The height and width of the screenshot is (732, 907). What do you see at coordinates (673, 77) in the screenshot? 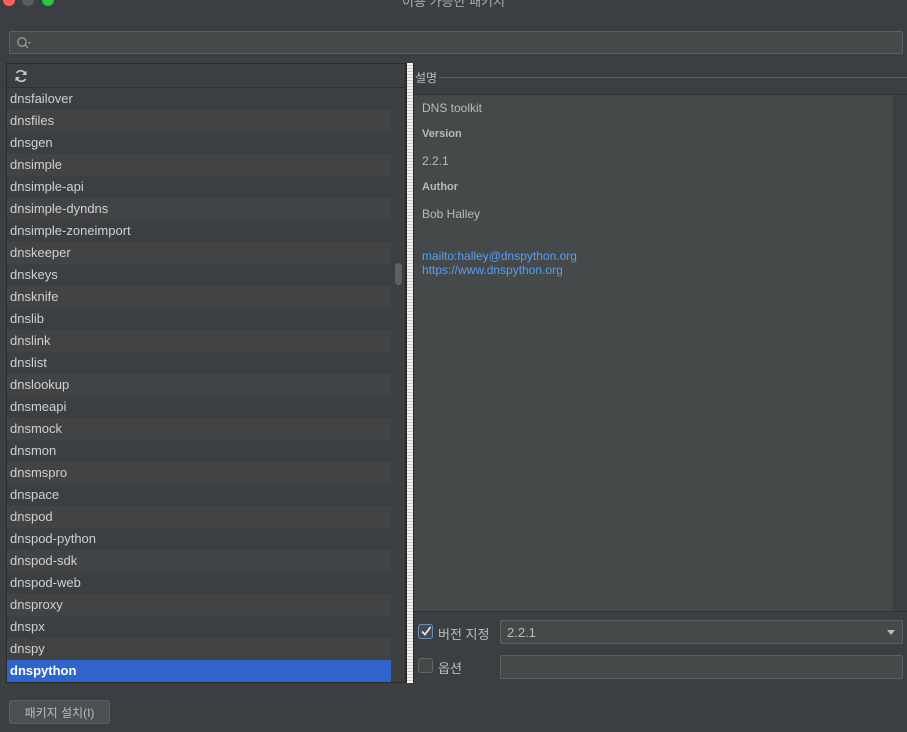
I see `description-divider` at bounding box center [673, 77].